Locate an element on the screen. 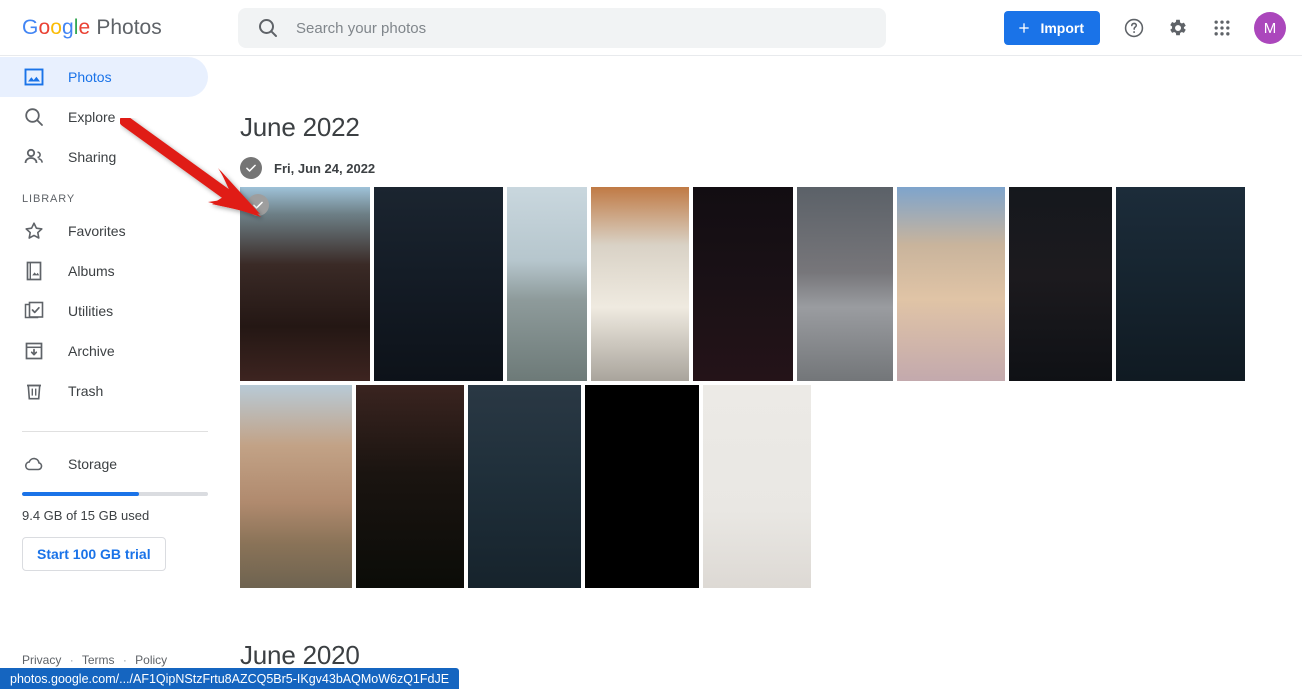  avatar-initial: M is located at coordinates (1270, 28).